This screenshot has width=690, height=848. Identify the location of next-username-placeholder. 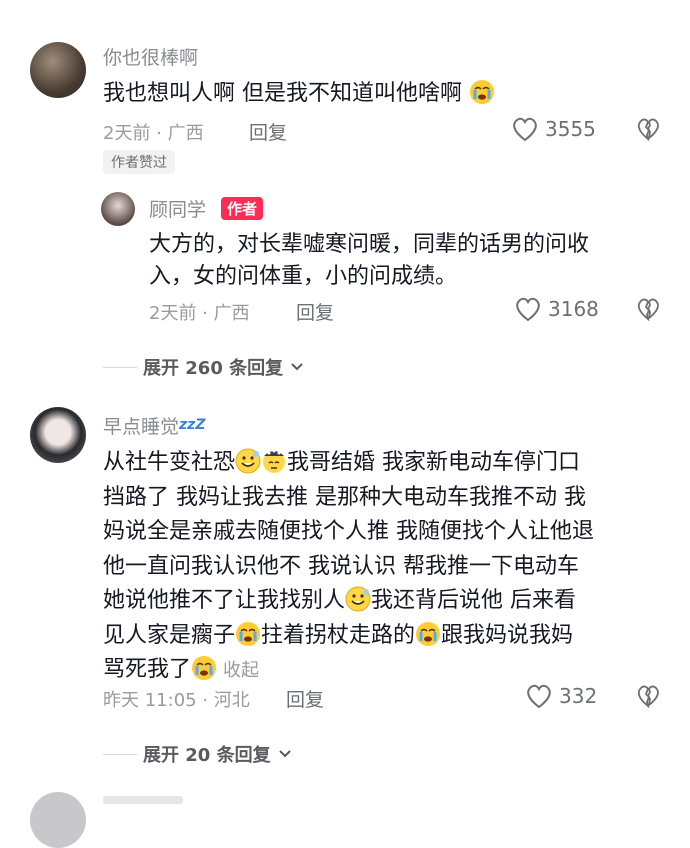
(143, 800).